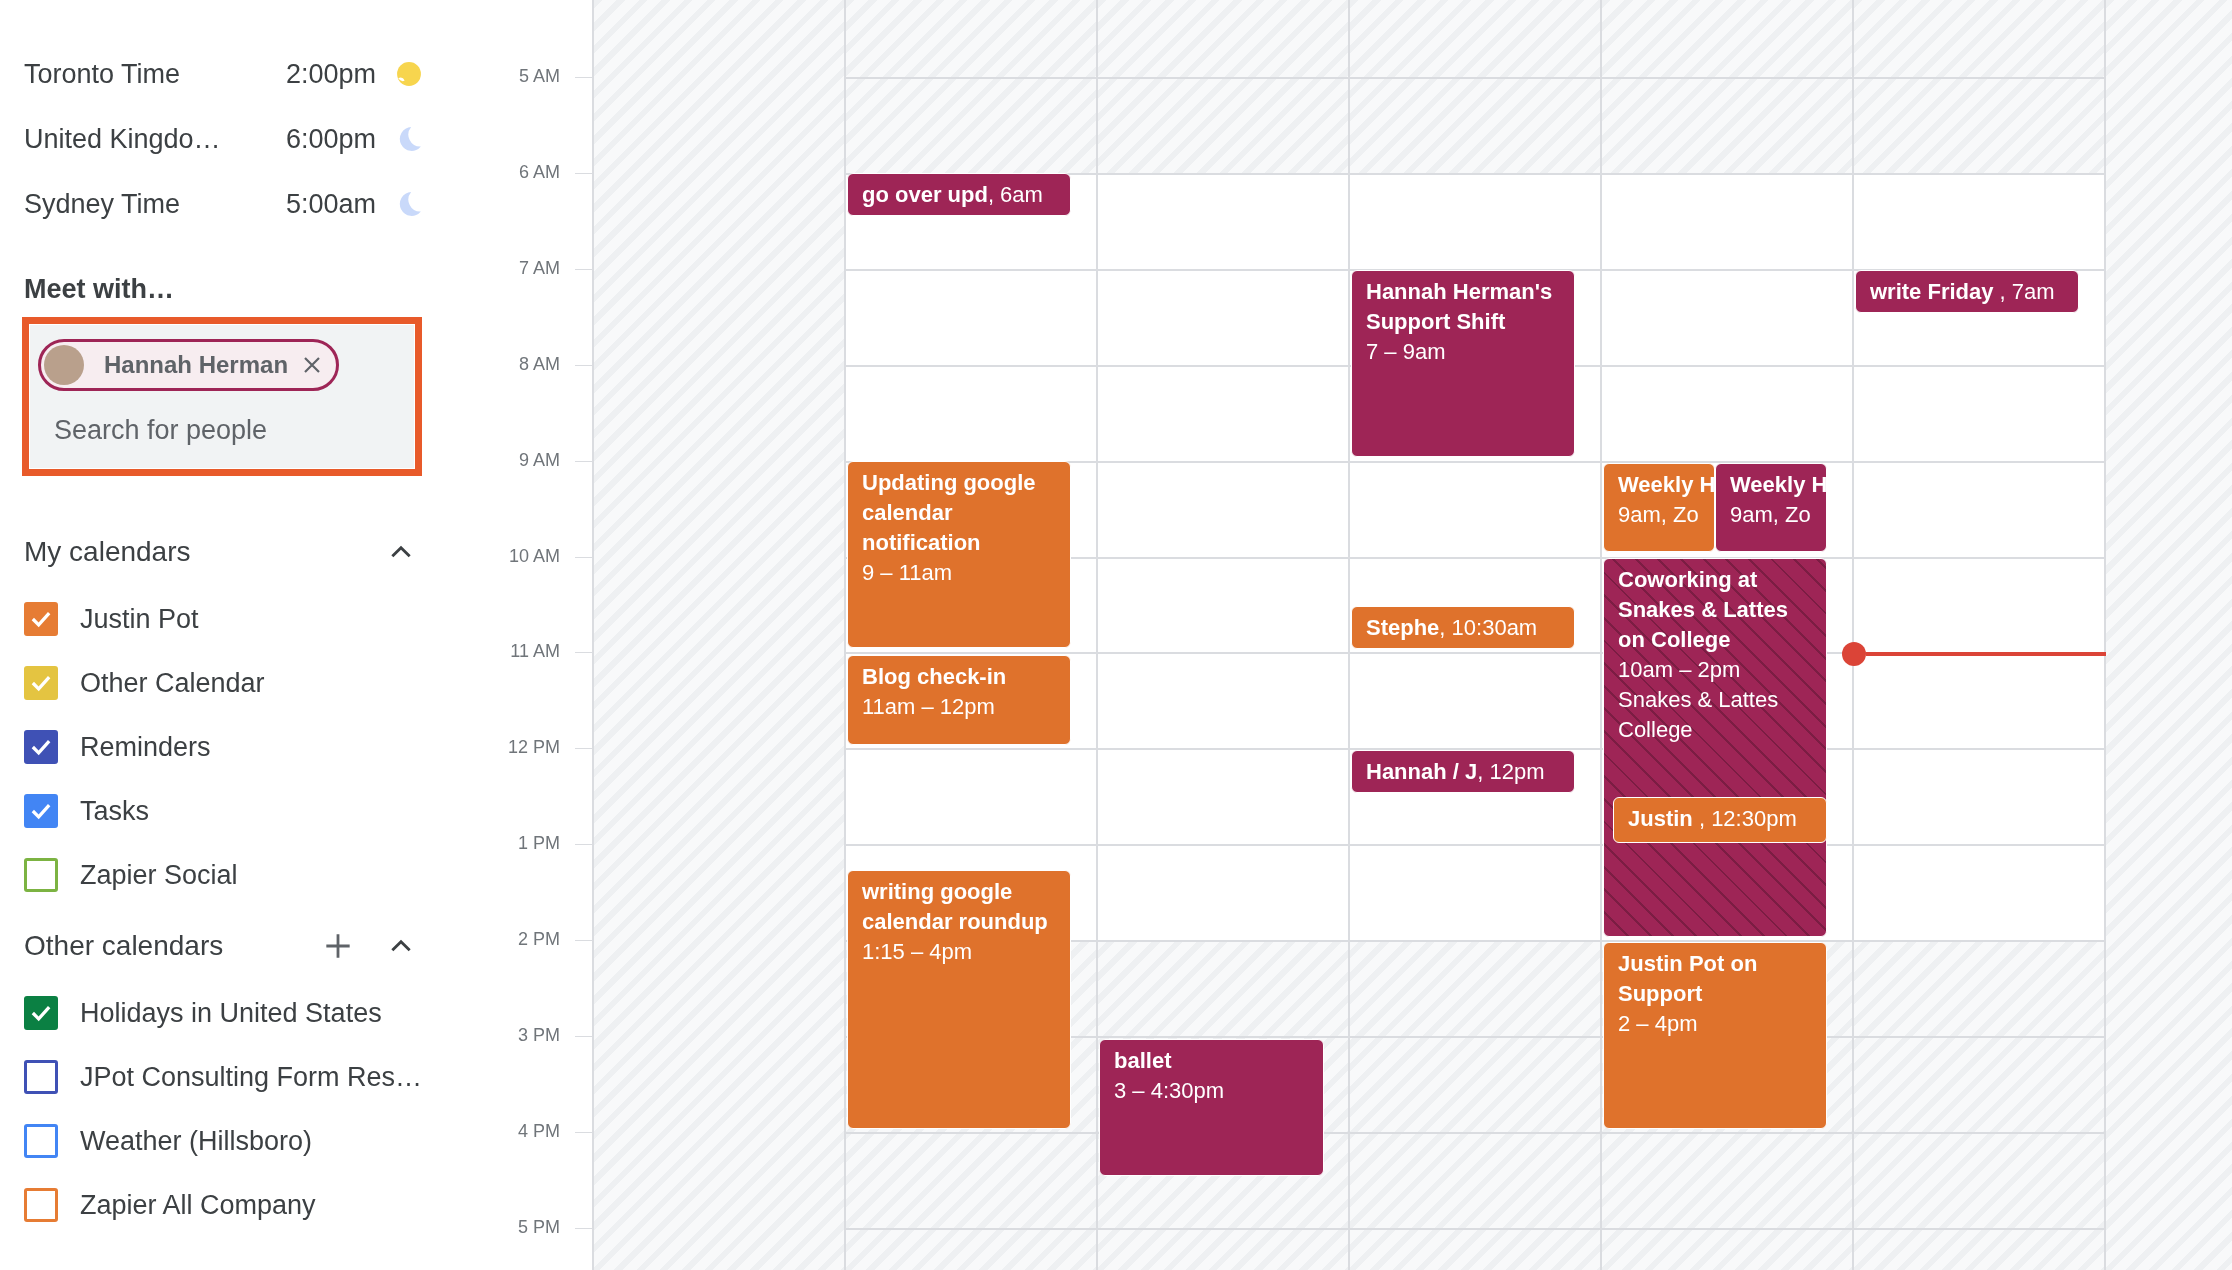 This screenshot has height=1270, width=2232. What do you see at coordinates (312, 365) in the screenshot?
I see `close-icon` at bounding box center [312, 365].